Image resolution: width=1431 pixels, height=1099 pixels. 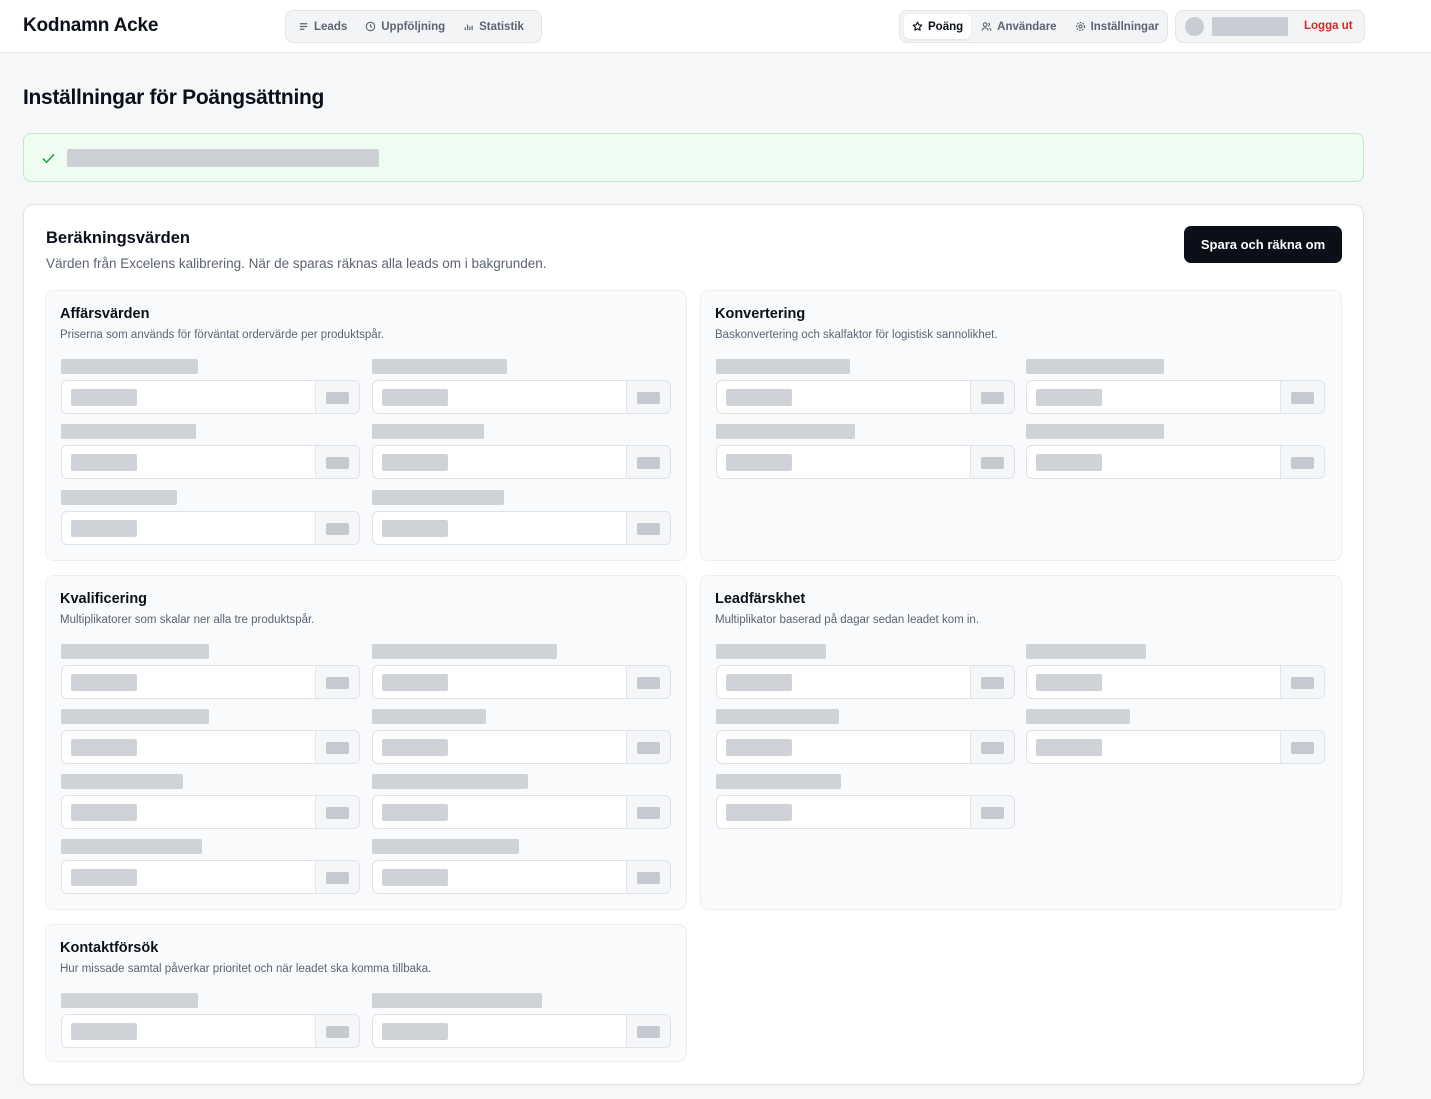 What do you see at coordinates (303, 26) in the screenshot?
I see `list-icon` at bounding box center [303, 26].